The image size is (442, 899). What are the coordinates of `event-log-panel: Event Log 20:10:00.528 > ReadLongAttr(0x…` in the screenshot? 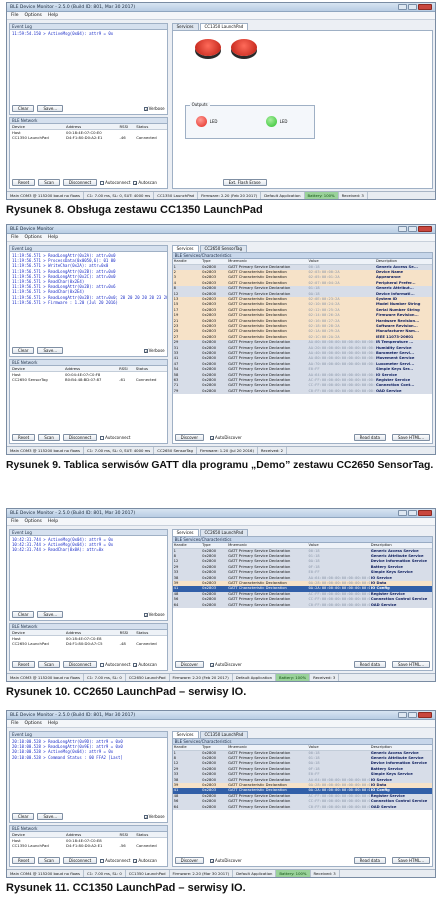 It's located at (88, 777).